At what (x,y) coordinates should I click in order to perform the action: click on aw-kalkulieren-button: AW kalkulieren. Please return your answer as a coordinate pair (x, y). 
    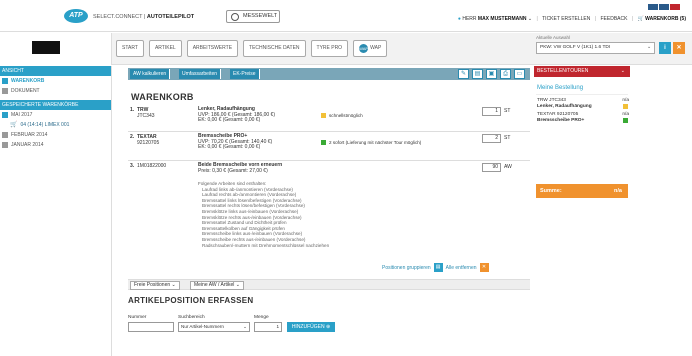
    Looking at the image, I should click on (150, 74).